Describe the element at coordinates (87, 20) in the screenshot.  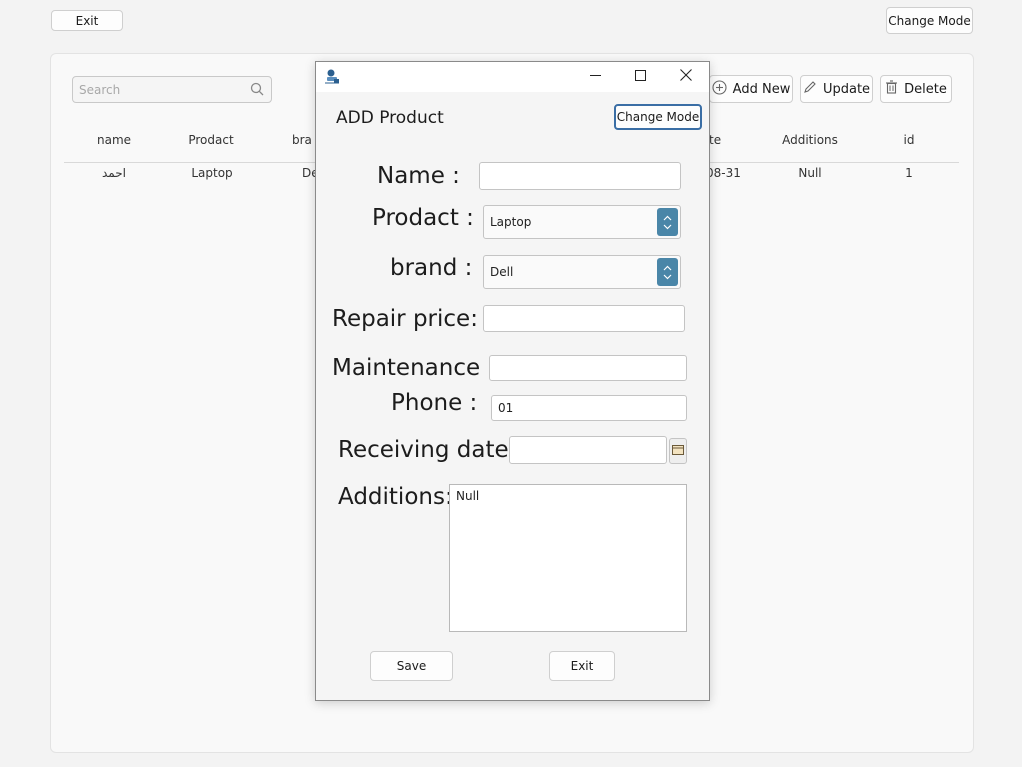
I see `exit-button: Exit` at that location.